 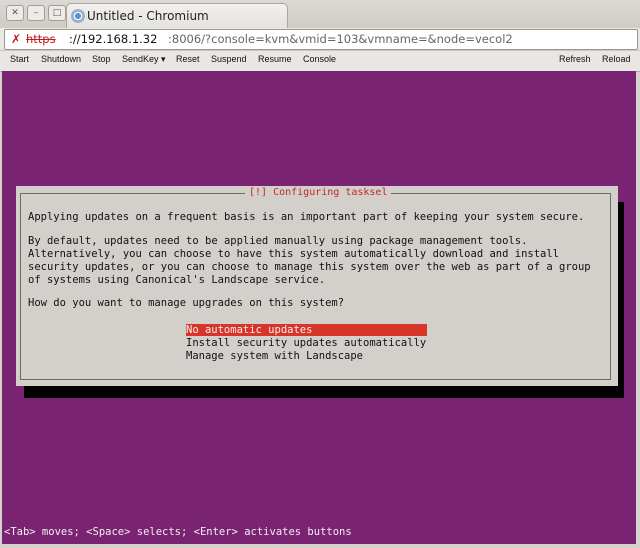 What do you see at coordinates (61, 59) in the screenshot?
I see `shutdown-button: Shutdown` at bounding box center [61, 59].